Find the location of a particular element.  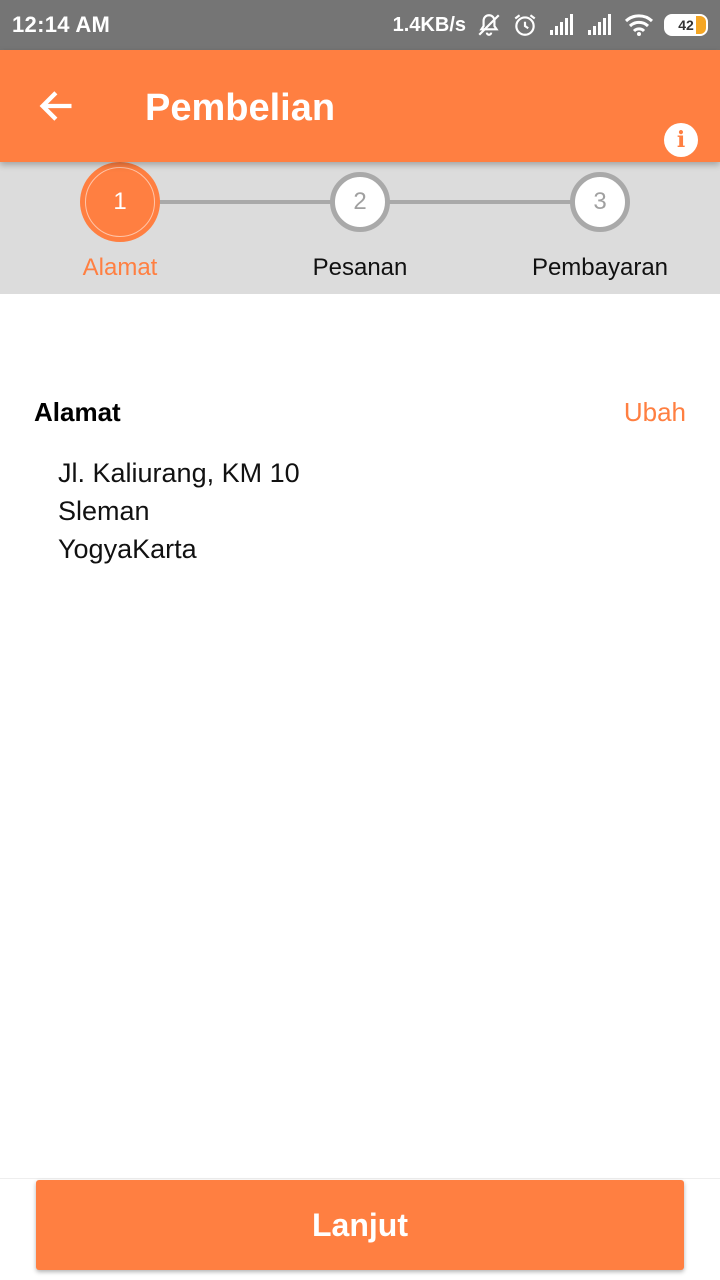

battery-level: 42 is located at coordinates (686, 25).